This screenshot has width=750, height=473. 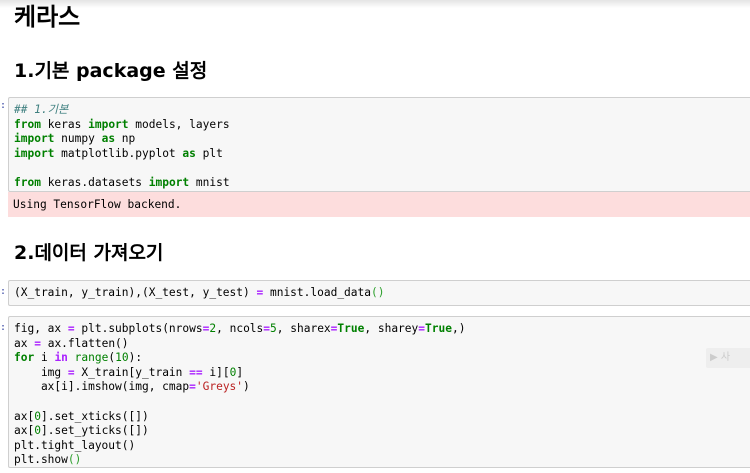 I want to click on code-token: 10, so click(x=122, y=358).